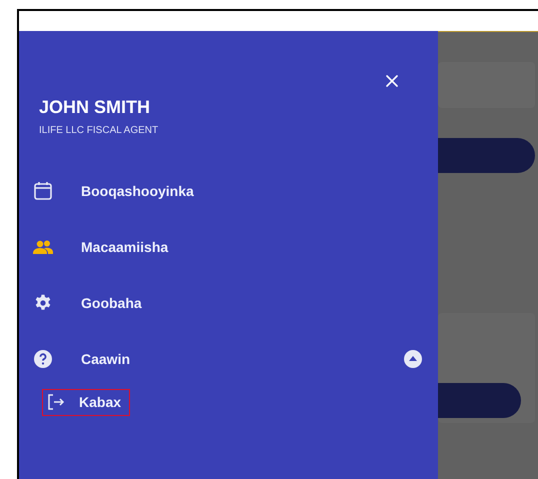 The image size is (538, 479). Describe the element at coordinates (95, 107) in the screenshot. I see `user-name: JOHN SMITH` at that location.